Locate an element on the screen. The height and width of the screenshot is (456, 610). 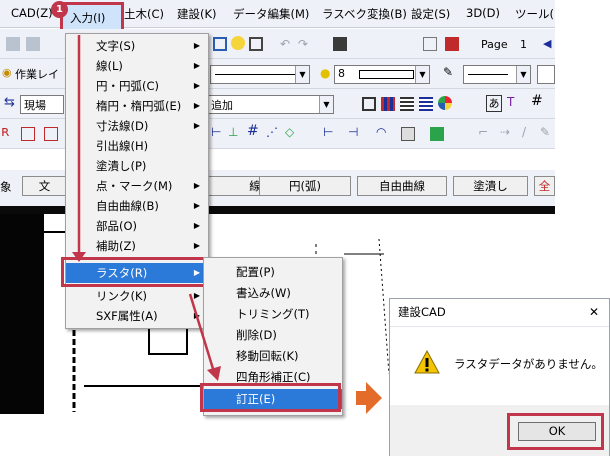
close-icon: ✕ is located at coordinates (594, 312).